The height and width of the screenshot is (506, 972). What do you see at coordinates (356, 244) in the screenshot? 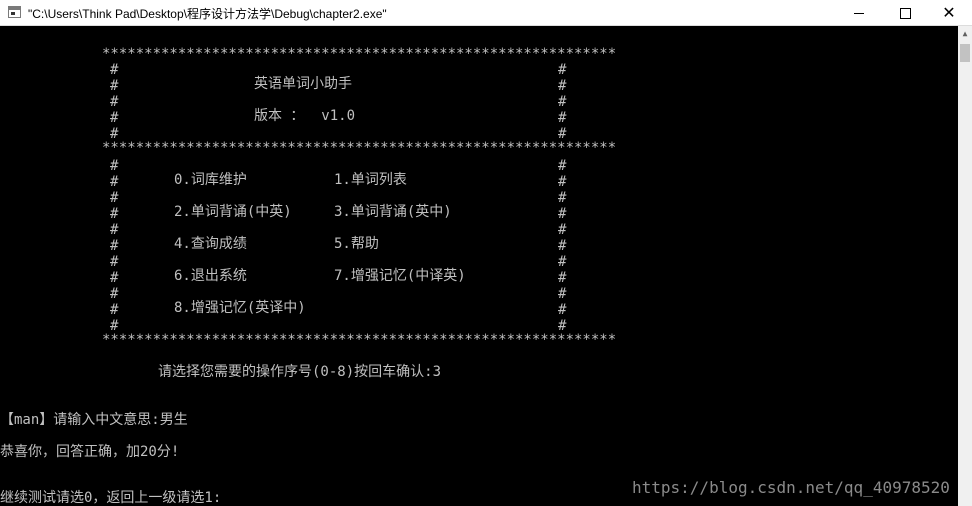
I see `menu-item-5: 5.帮助` at bounding box center [356, 244].